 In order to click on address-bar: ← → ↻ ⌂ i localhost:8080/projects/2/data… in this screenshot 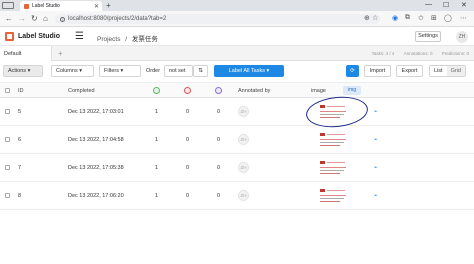, I will do `click(237, 19)`.